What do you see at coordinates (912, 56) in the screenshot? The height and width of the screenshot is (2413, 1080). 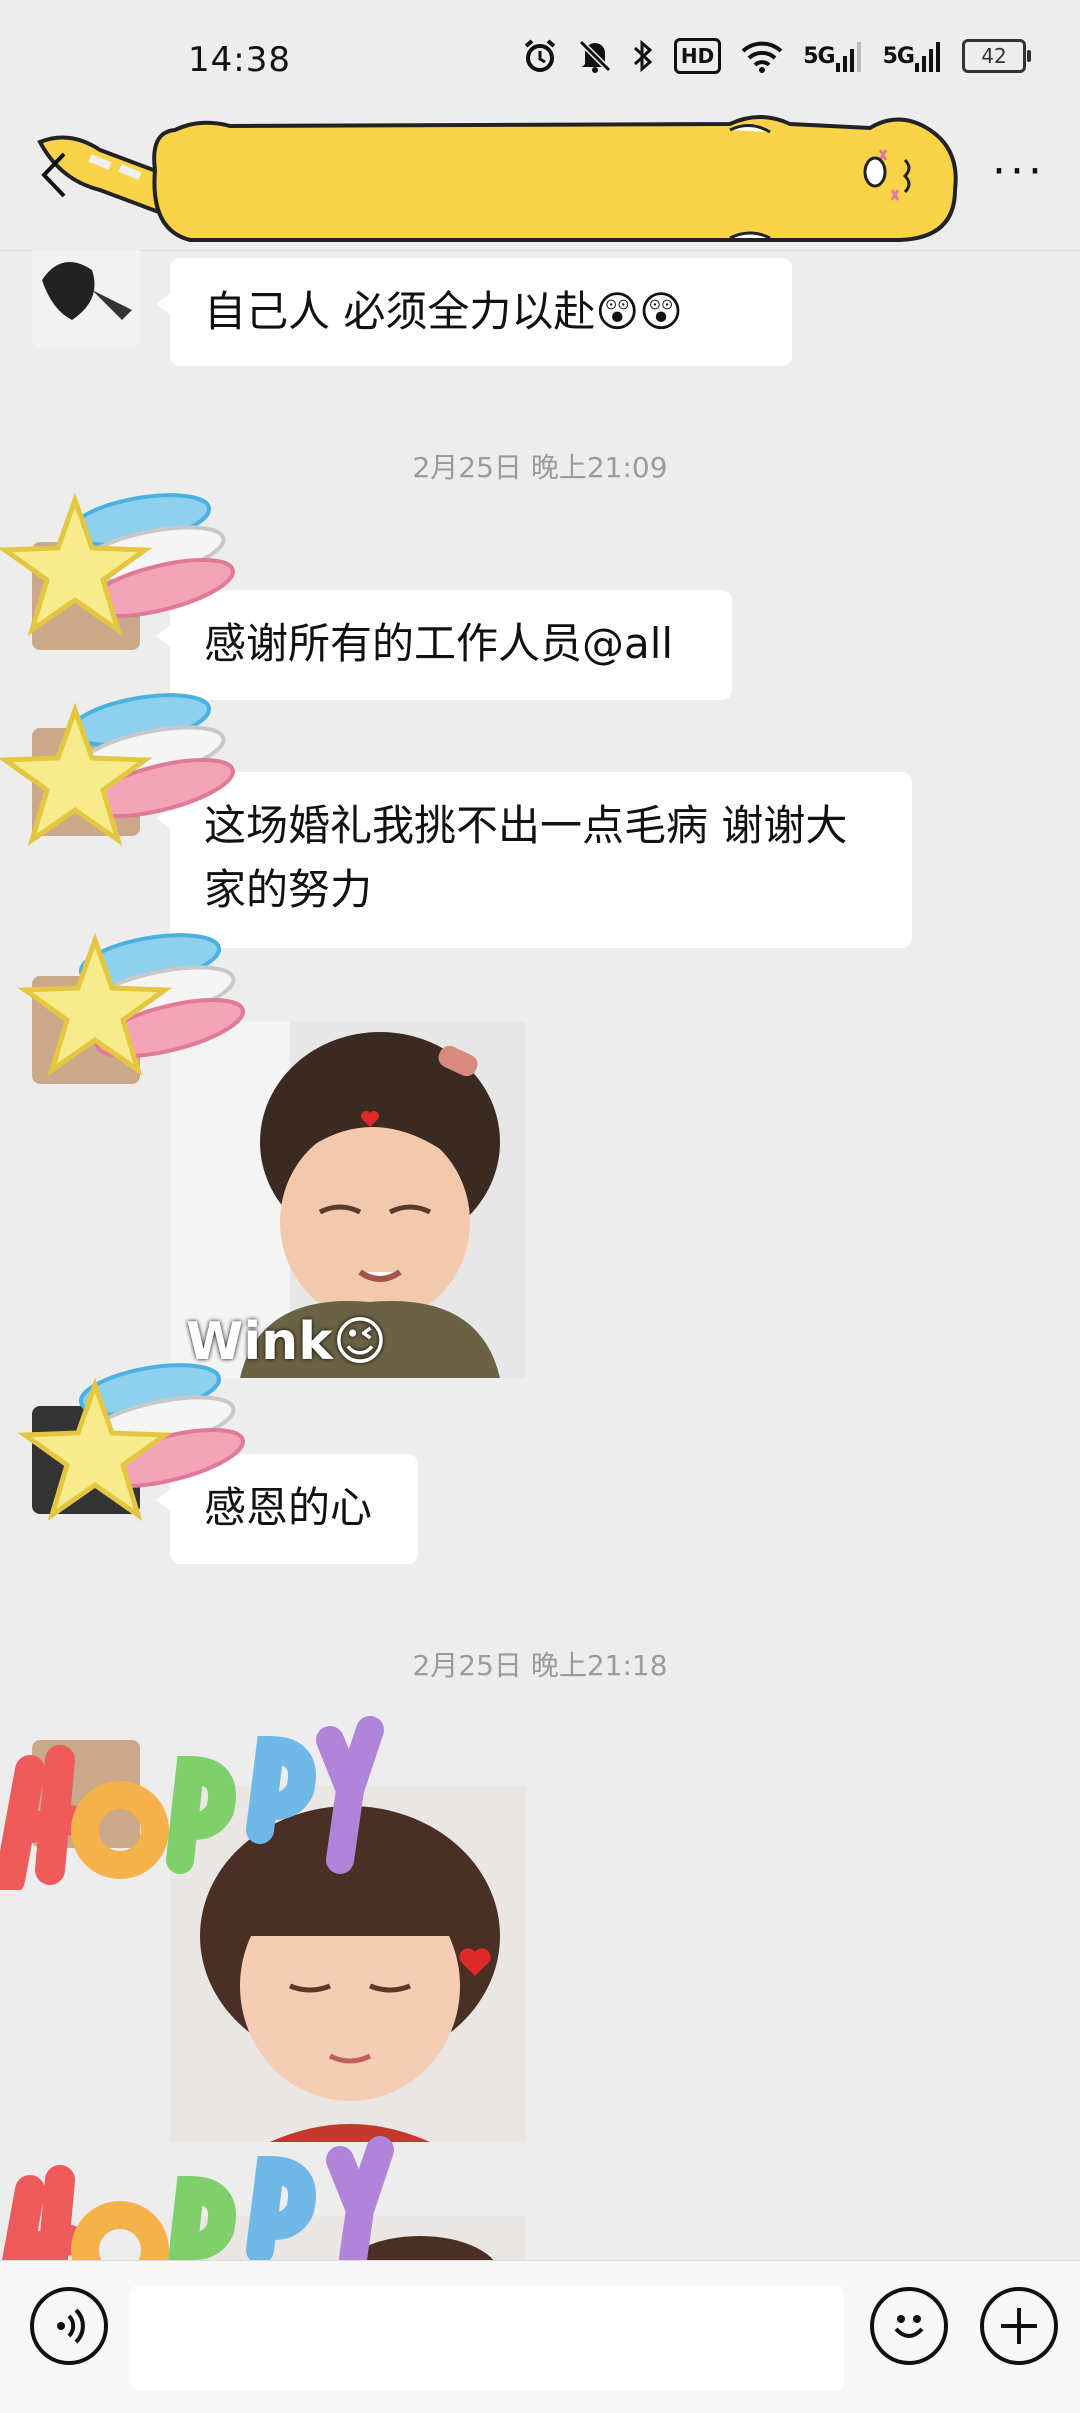 I see `5g-signal-icon-2: 5G` at bounding box center [912, 56].